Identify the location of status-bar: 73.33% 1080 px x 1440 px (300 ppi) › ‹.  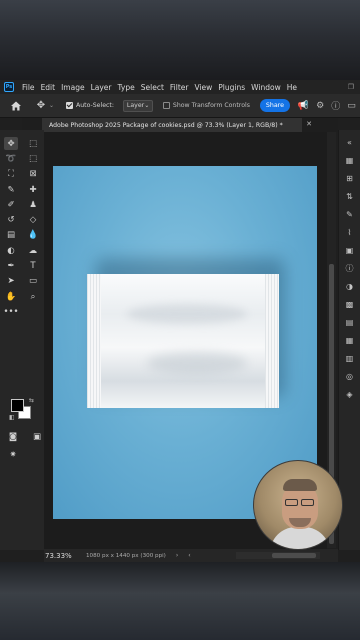
(191, 555).